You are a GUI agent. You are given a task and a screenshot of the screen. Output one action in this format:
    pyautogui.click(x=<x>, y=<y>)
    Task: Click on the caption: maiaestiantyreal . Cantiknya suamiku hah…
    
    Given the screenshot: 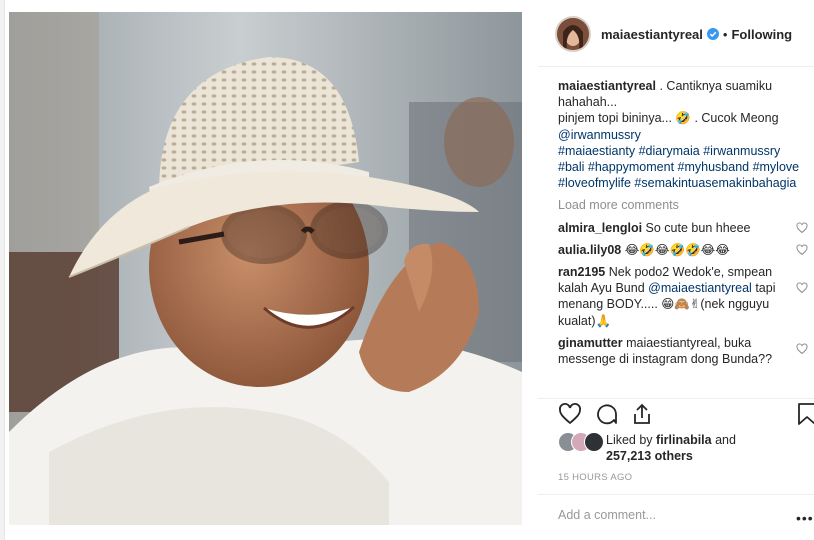 What is the action you would take?
    pyautogui.click(x=683, y=134)
    